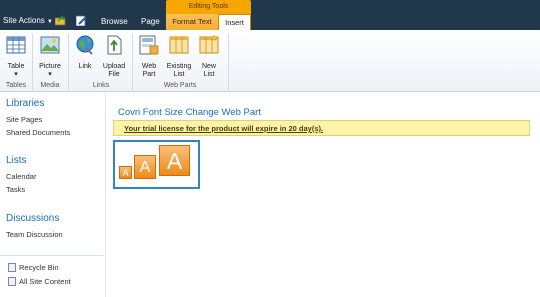 Image resolution: width=540 pixels, height=297 pixels. What do you see at coordinates (114, 45) in the screenshot?
I see `upload-file-icon` at bounding box center [114, 45].